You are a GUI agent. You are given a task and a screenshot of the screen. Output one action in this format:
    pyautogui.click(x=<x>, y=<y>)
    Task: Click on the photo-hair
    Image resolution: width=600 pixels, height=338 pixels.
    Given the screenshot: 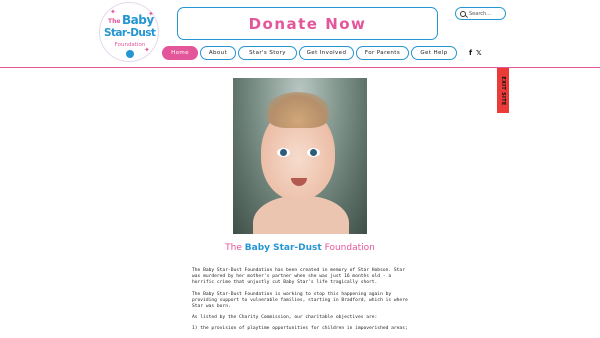 What is the action you would take?
    pyautogui.click(x=298, y=110)
    